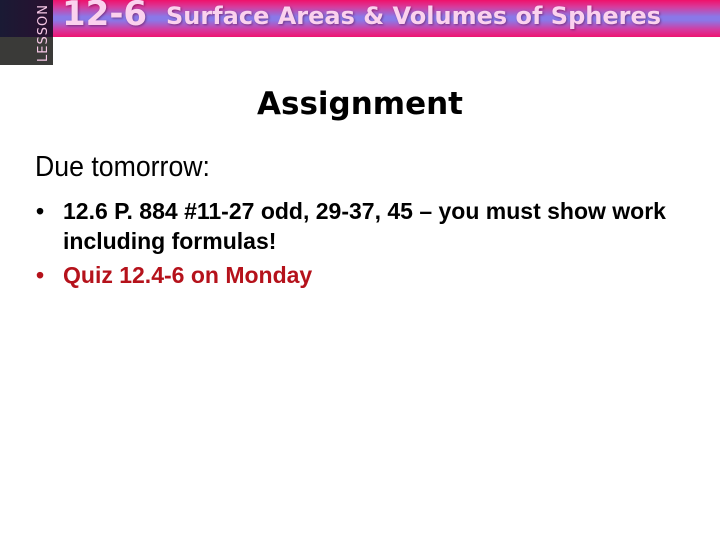  Describe the element at coordinates (361, 275) in the screenshot. I see `list-item-quiz: • Quiz 12.4-6 on Monday` at that location.